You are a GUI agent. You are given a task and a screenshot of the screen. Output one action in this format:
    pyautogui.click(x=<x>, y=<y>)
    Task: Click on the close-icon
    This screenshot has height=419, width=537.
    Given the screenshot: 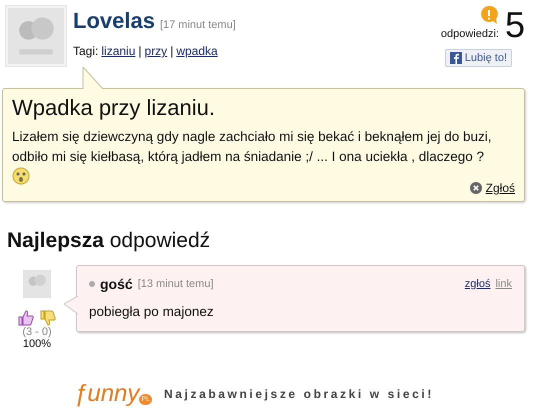 What is the action you would take?
    pyautogui.click(x=476, y=188)
    